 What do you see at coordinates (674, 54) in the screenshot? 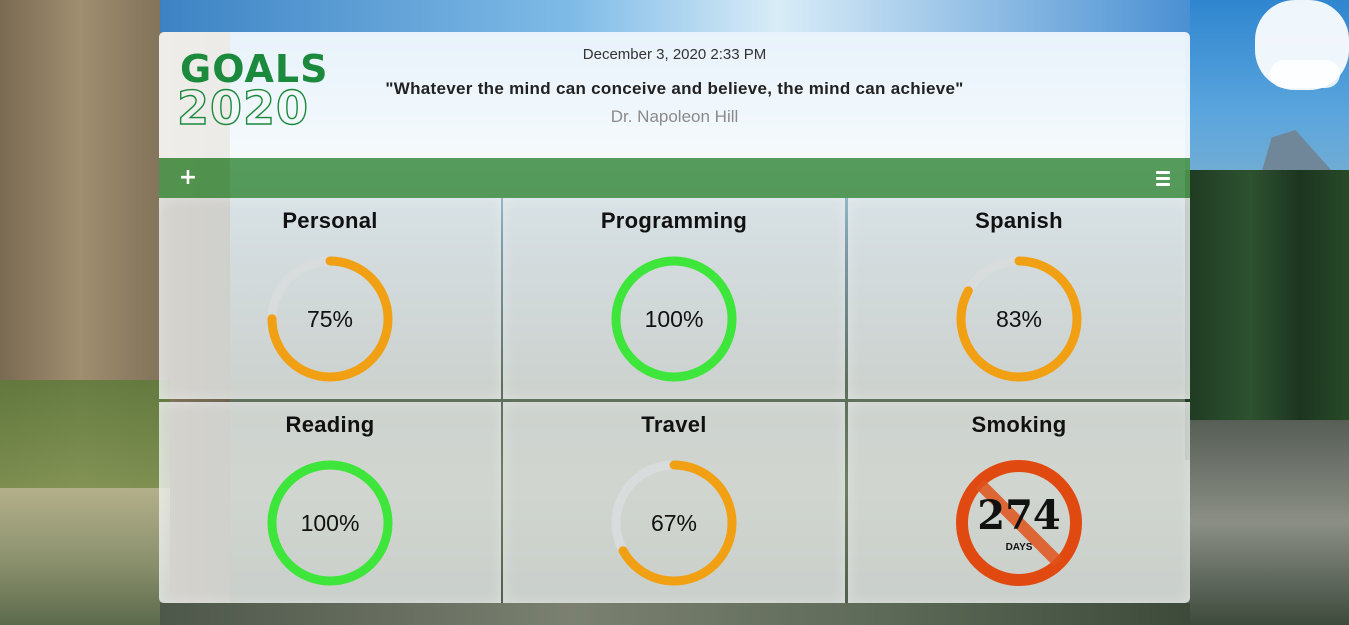
I see `current-datetime: December 3, 2020 2:33 PM` at bounding box center [674, 54].